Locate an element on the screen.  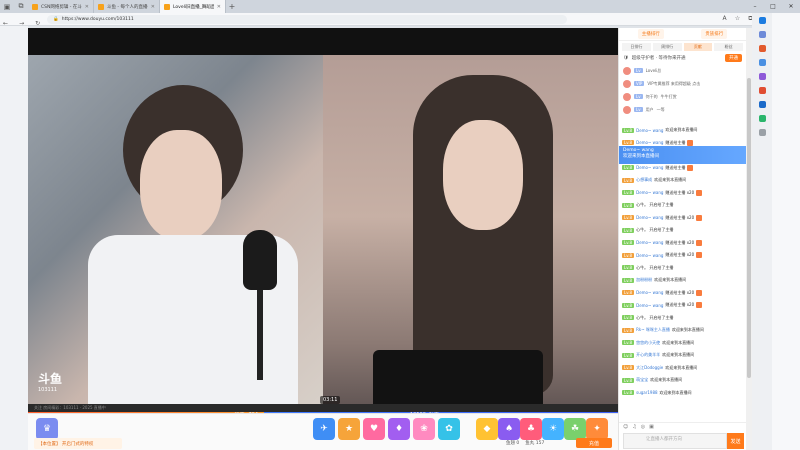
add-icon is located at coordinates (762, 132).